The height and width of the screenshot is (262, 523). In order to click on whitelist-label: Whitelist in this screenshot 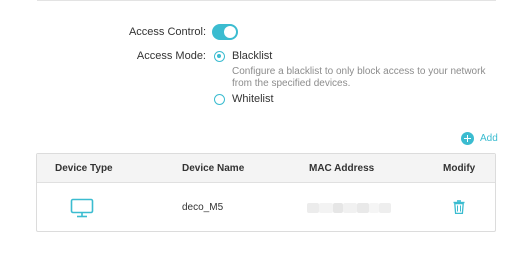, I will do `click(253, 99)`.